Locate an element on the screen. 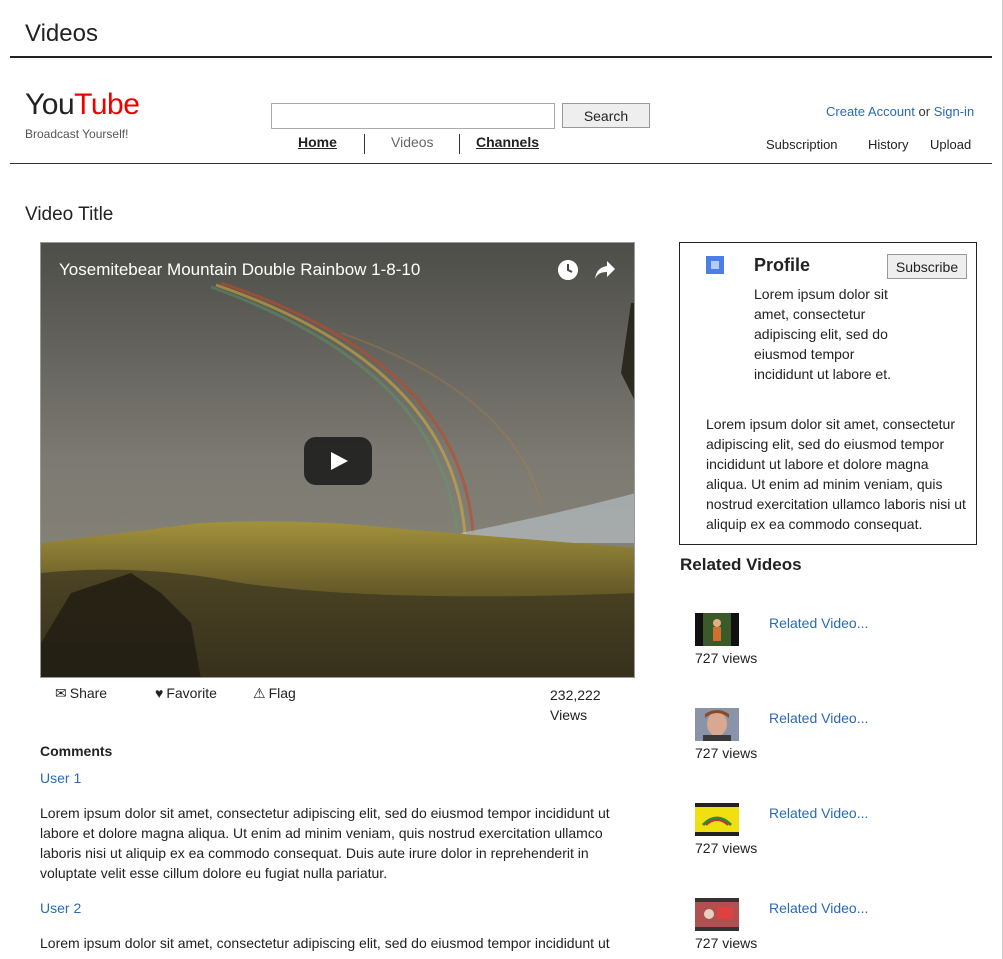 Image resolution: width=1003 pixels, height=959 pixels. envelope-icon: ✉ is located at coordinates (61, 693).